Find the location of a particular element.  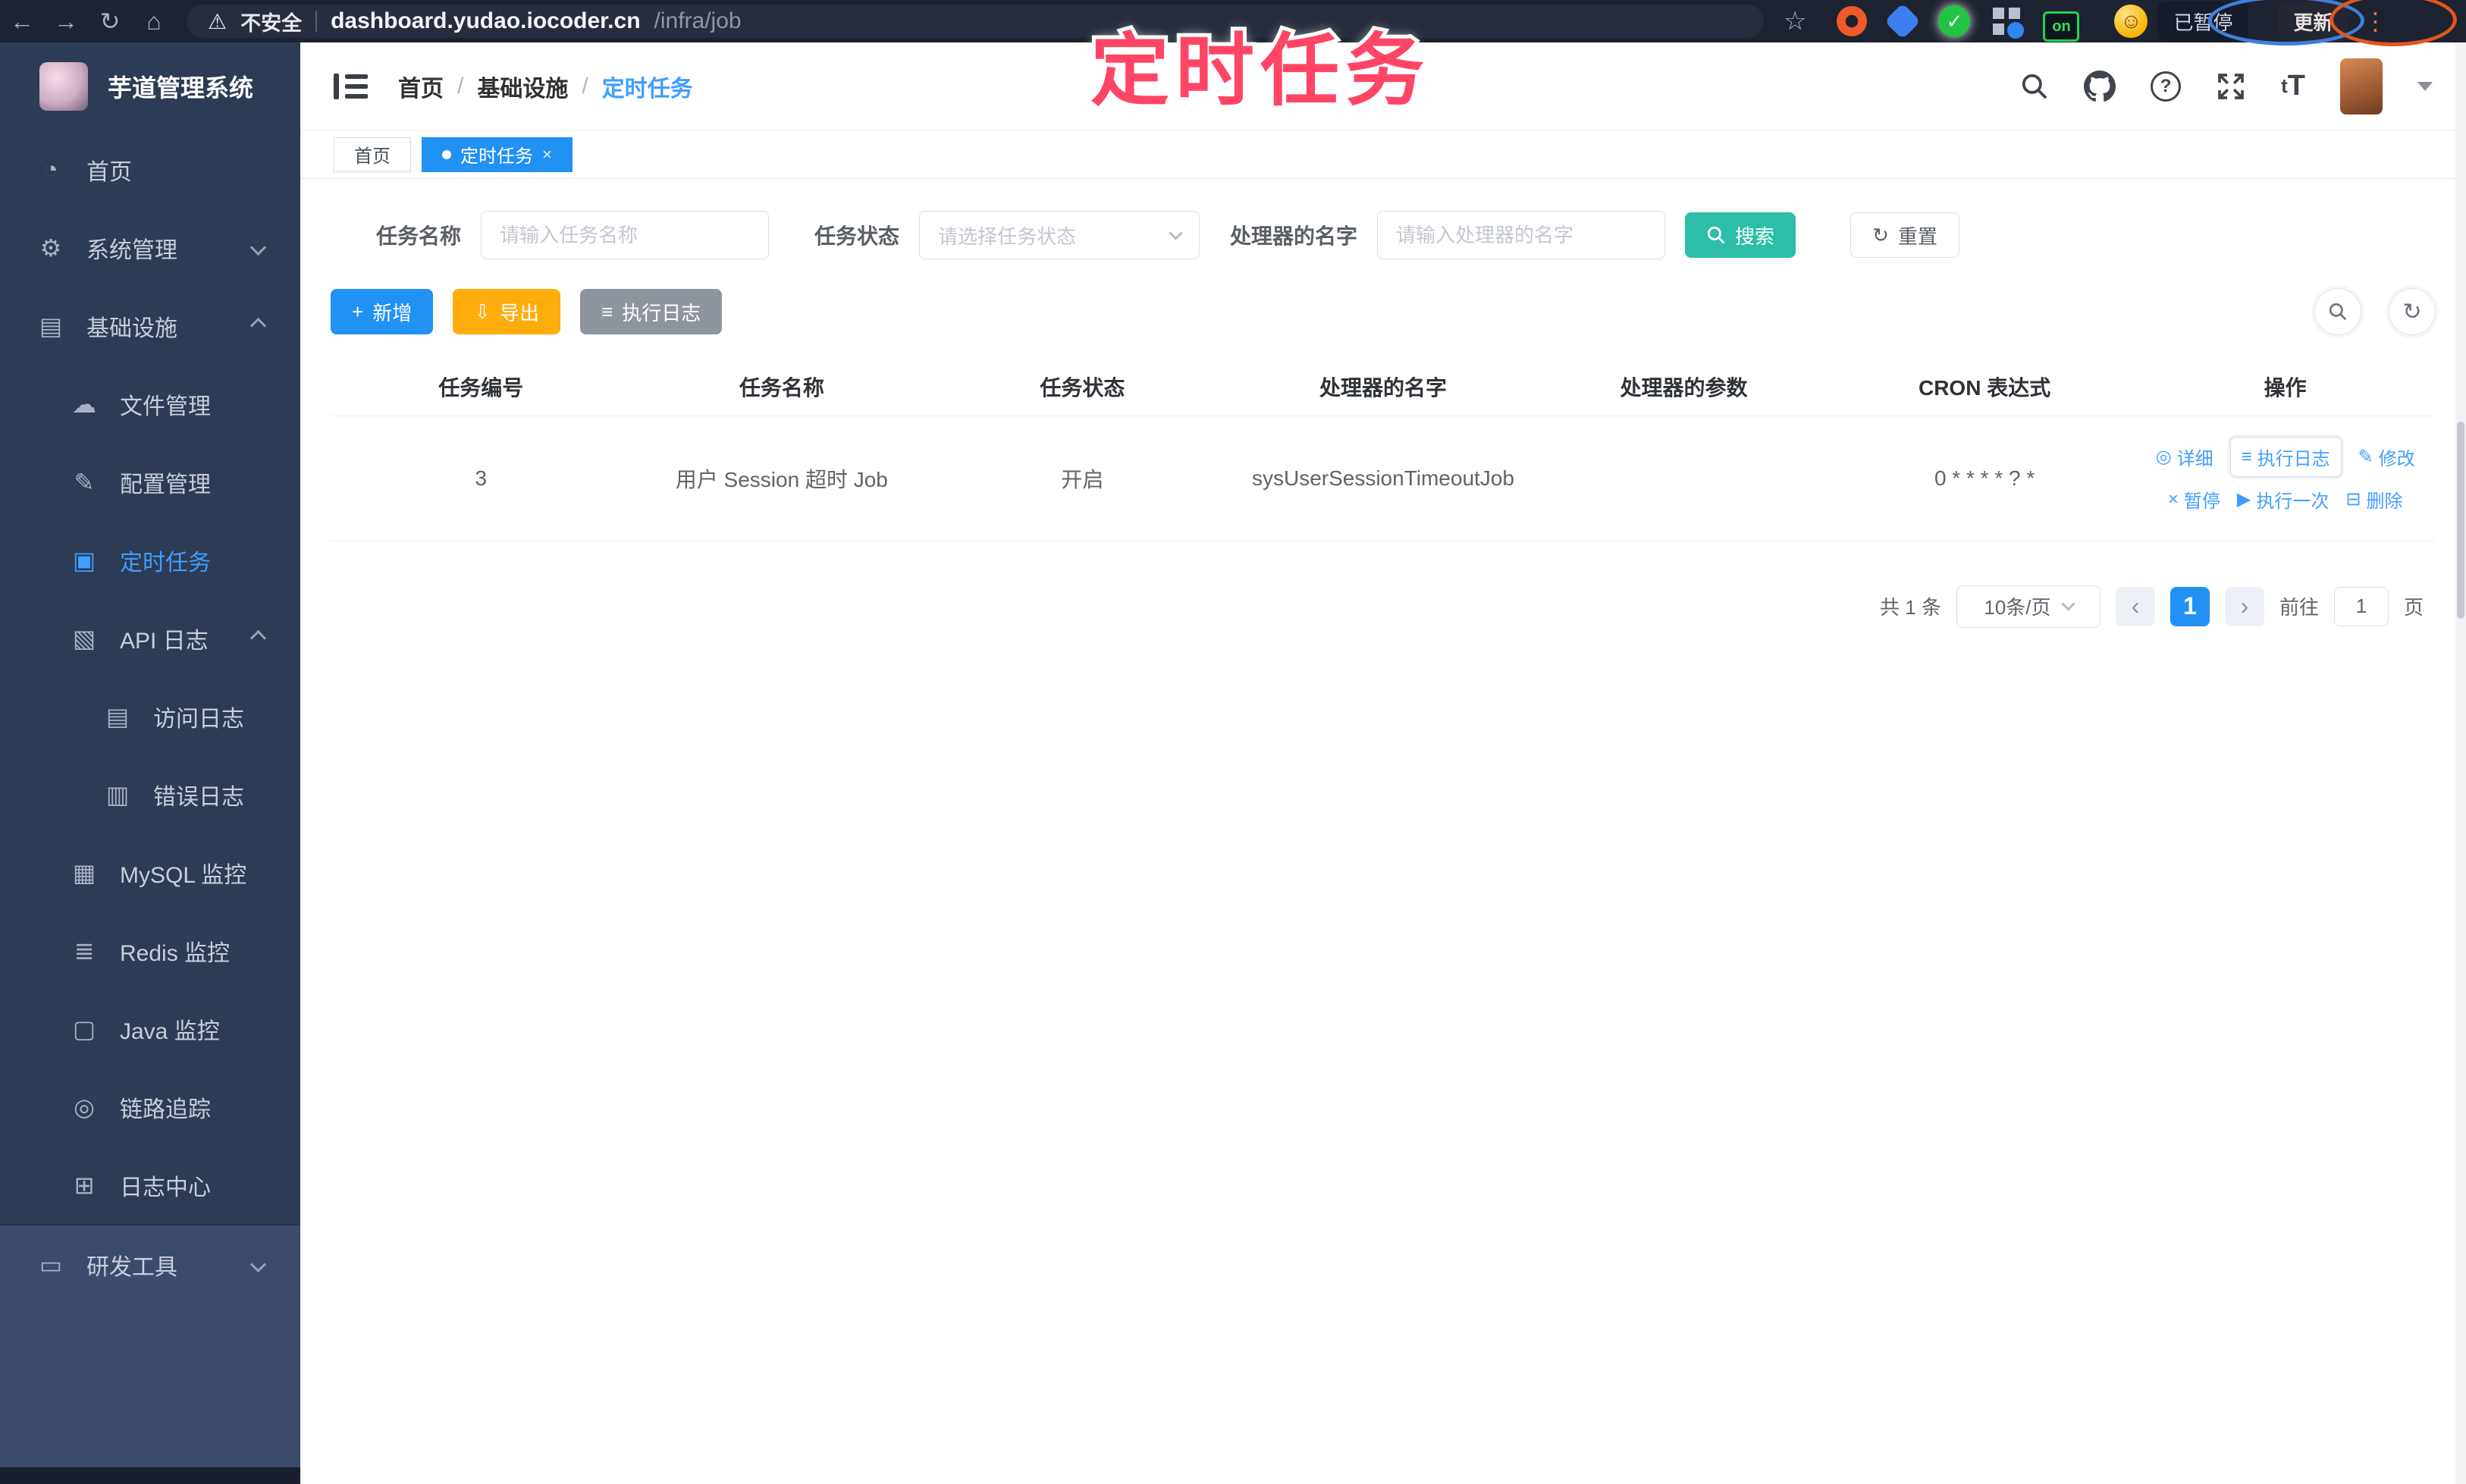

browser-back-button: ← is located at coordinates (22, 22).